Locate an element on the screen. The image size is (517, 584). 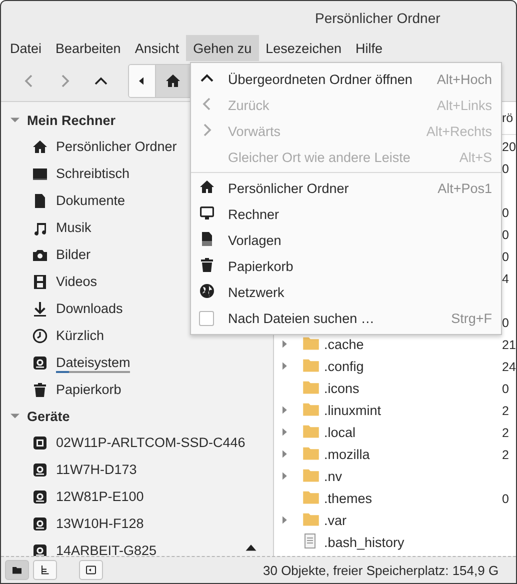
document-icon is located at coordinates (40, 200).